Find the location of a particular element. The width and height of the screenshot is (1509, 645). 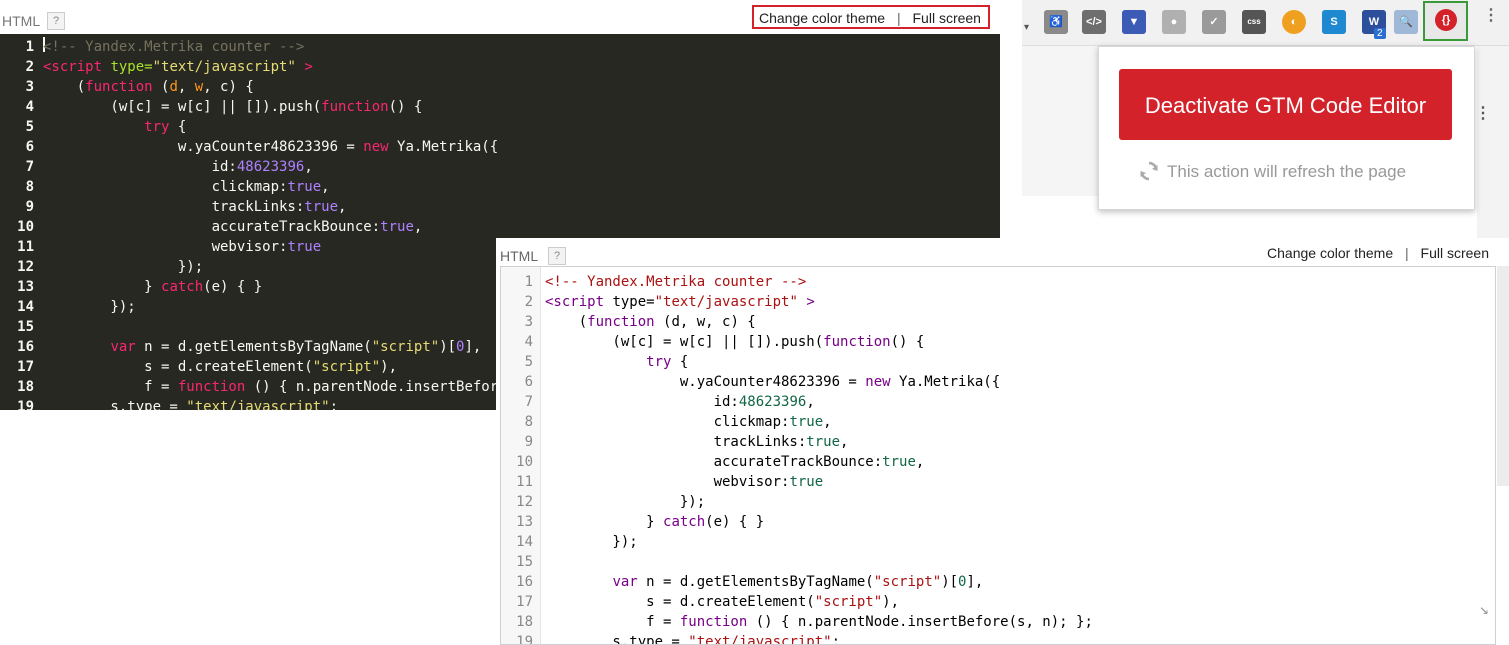

refresh-note: This action will refresh the page is located at coordinates (1272, 171).